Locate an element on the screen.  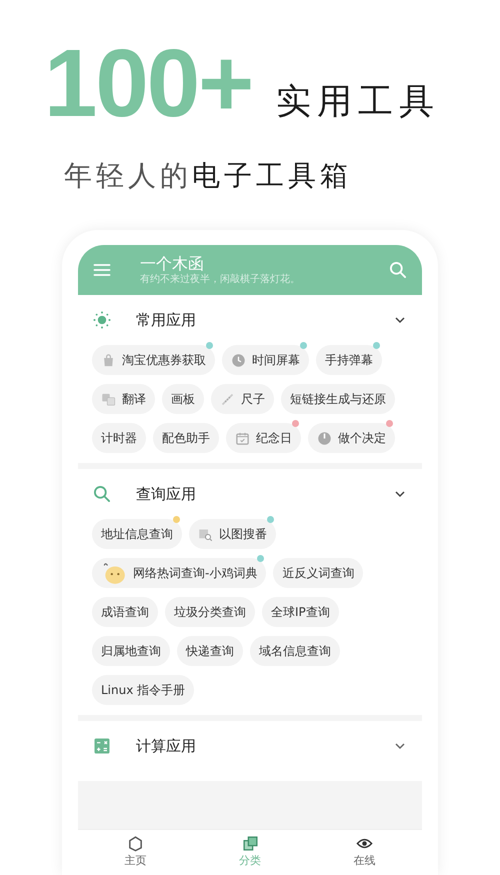
app-chip: 手持弹幕 is located at coordinates (349, 360).